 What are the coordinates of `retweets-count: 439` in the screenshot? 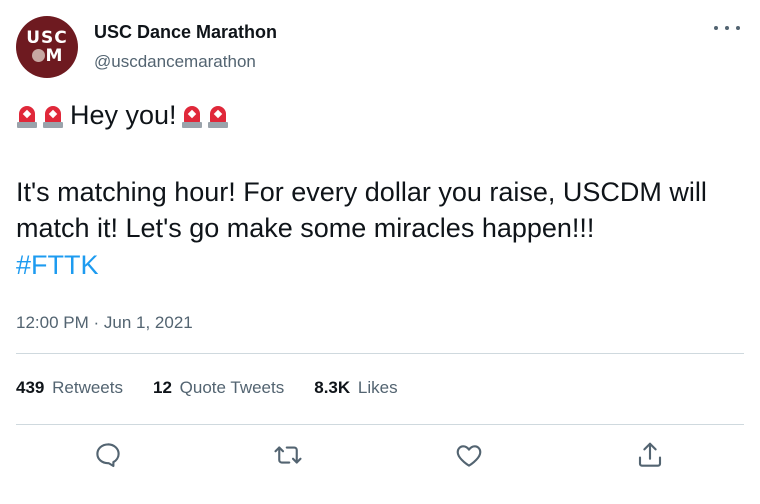 It's located at (30, 387).